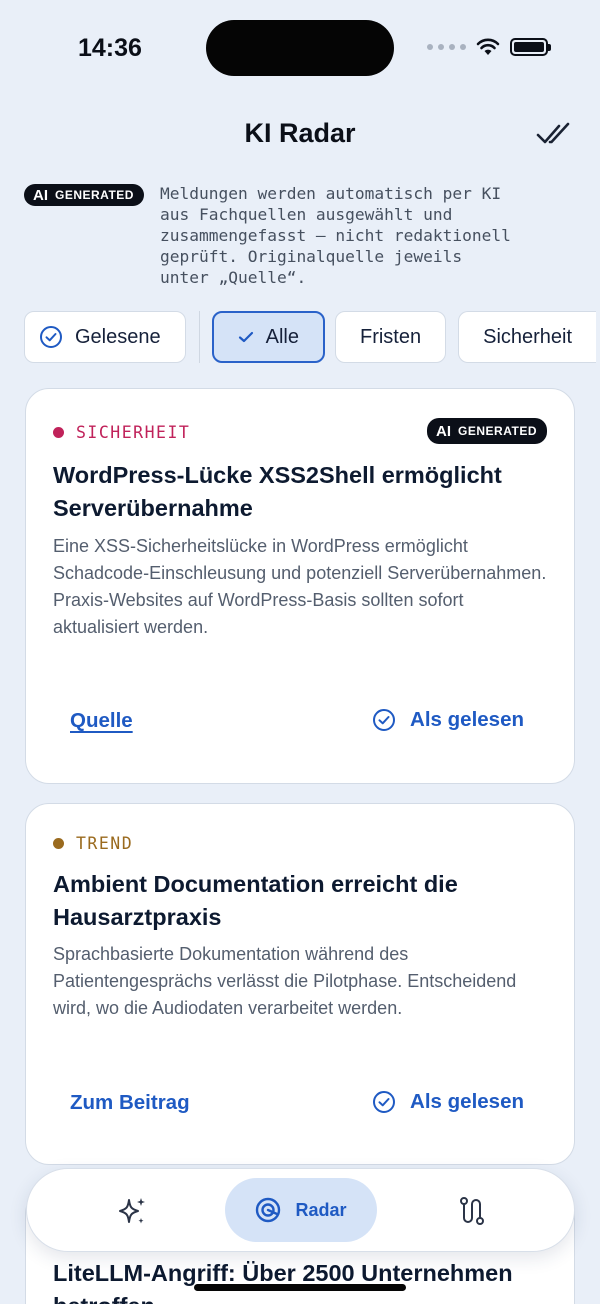 Image resolution: width=600 pixels, height=1304 pixels. Describe the element at coordinates (268, 1210) in the screenshot. I see `radar-icon` at that location.